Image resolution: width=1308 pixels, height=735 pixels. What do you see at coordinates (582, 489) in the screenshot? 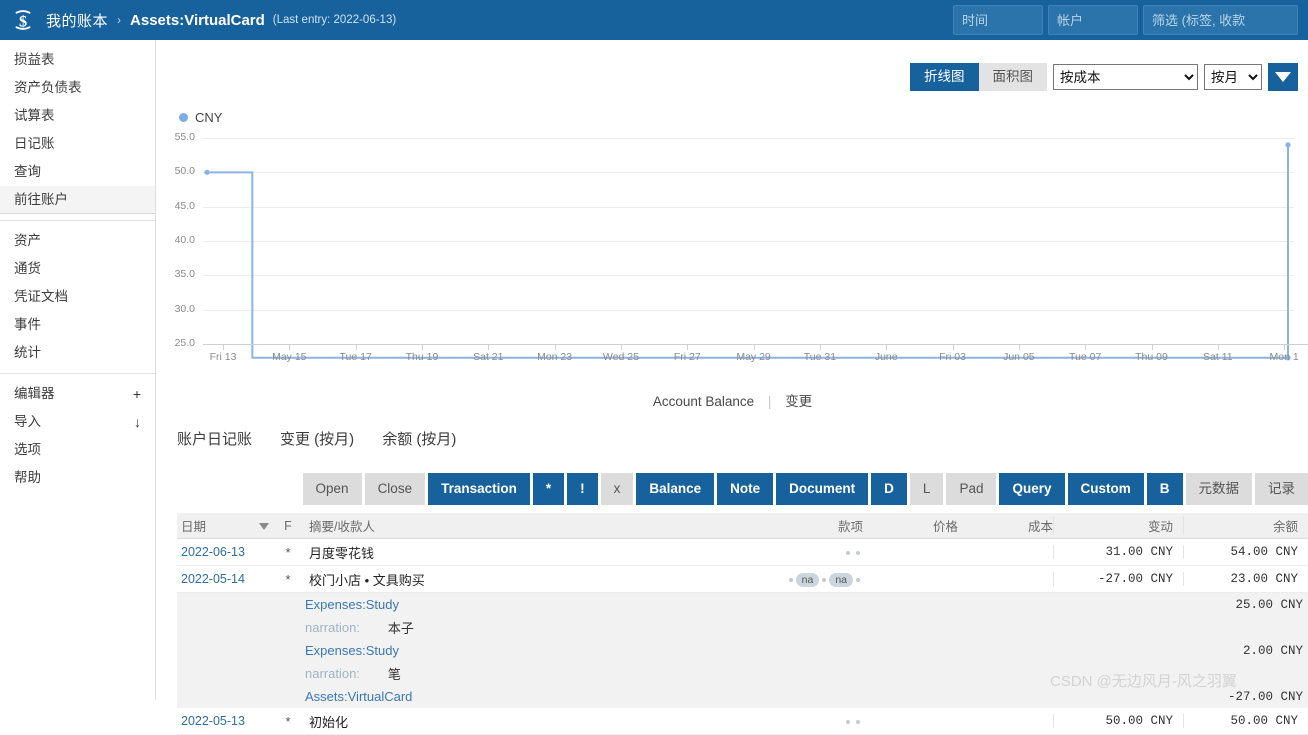
I see `op-button--: !` at bounding box center [582, 489].